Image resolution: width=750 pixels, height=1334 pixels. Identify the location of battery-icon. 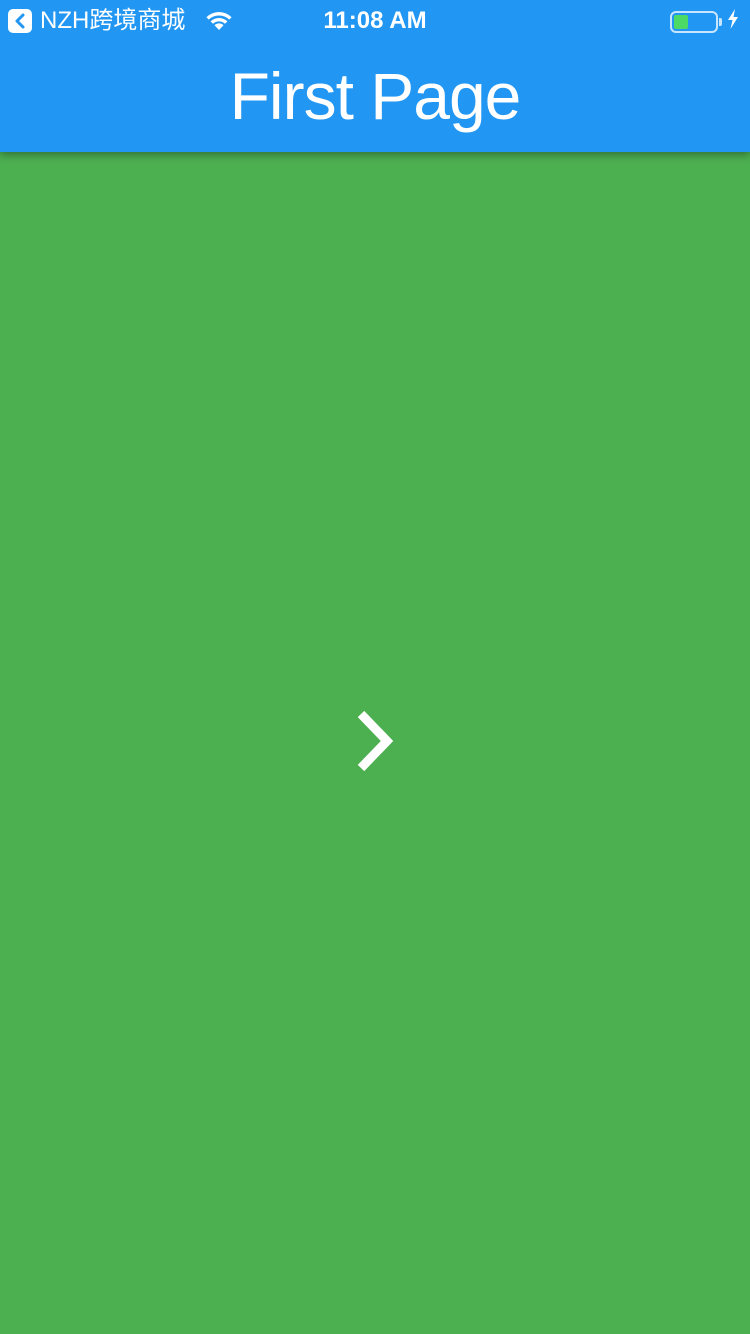
(704, 21).